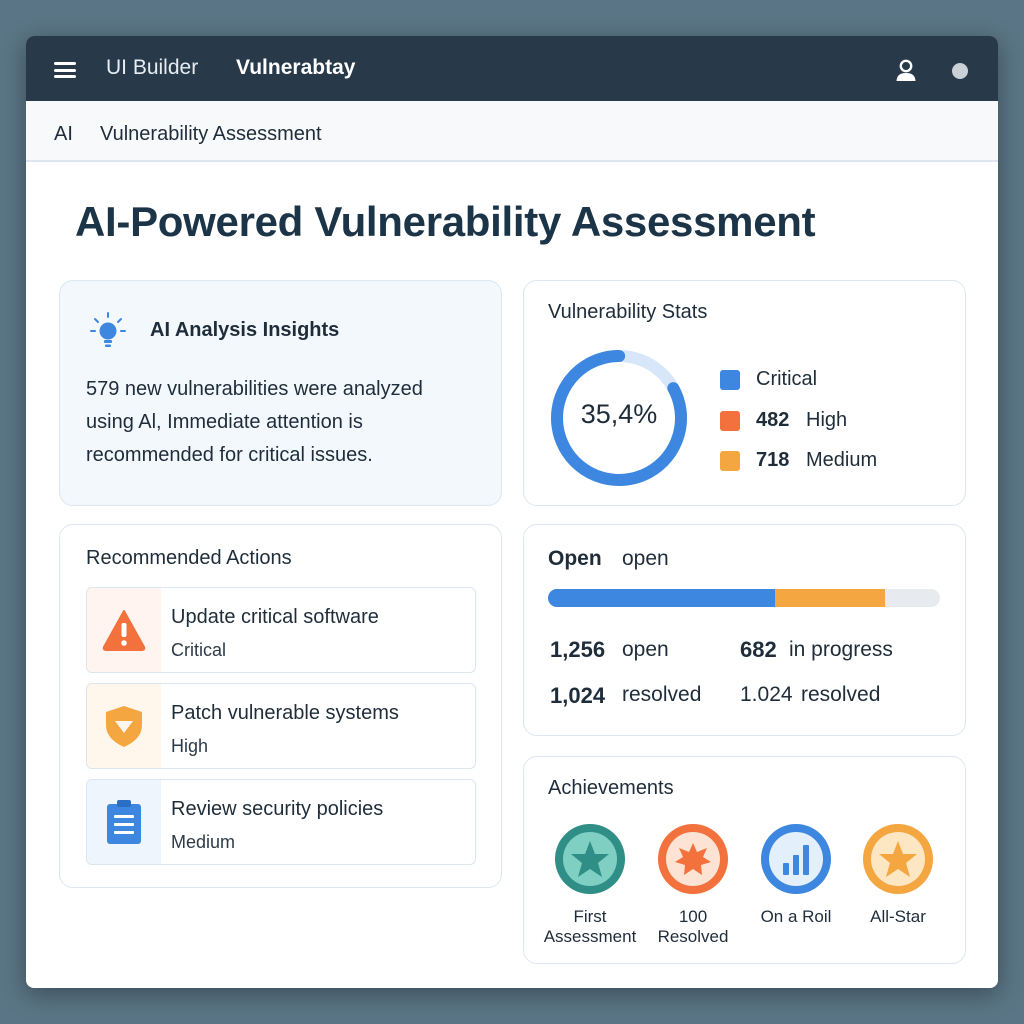 This screenshot has height=1024, width=1024. What do you see at coordinates (693, 916) in the screenshot?
I see `badge-label-line: 100` at bounding box center [693, 916].